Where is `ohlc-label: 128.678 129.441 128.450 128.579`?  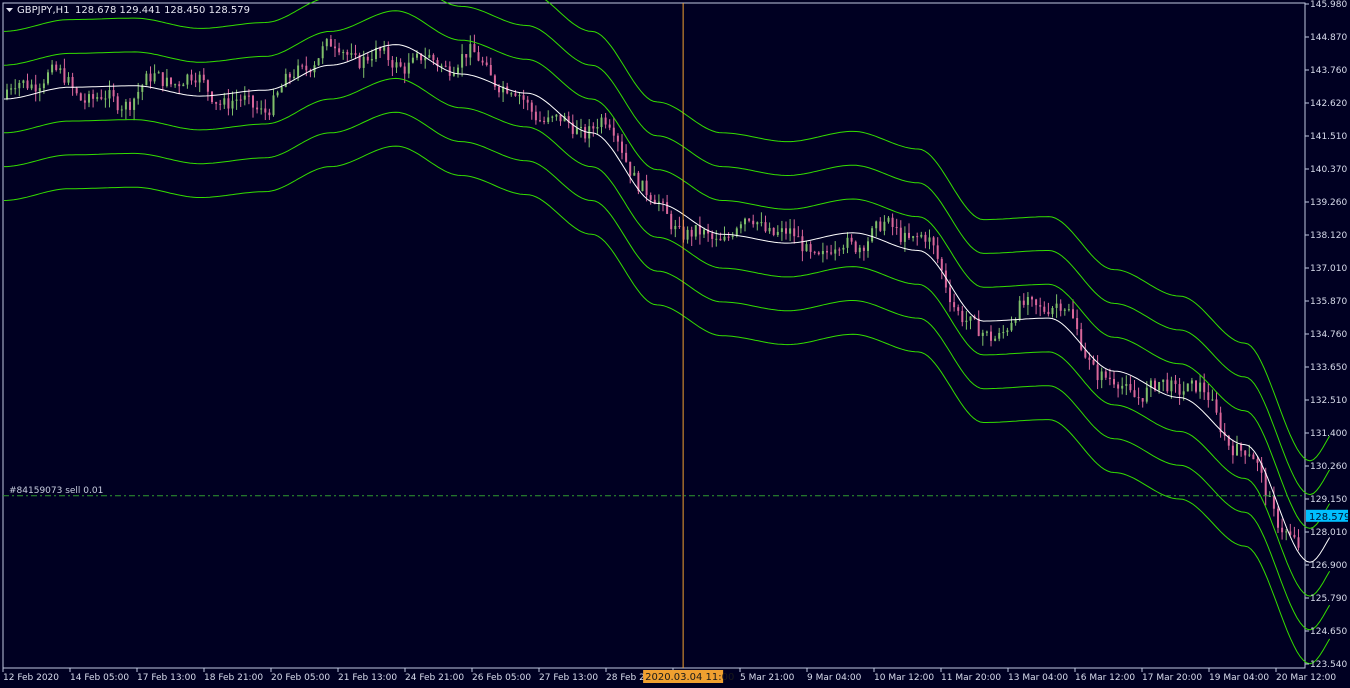 ohlc-label: 128.678 129.441 128.450 128.579 is located at coordinates (162, 10).